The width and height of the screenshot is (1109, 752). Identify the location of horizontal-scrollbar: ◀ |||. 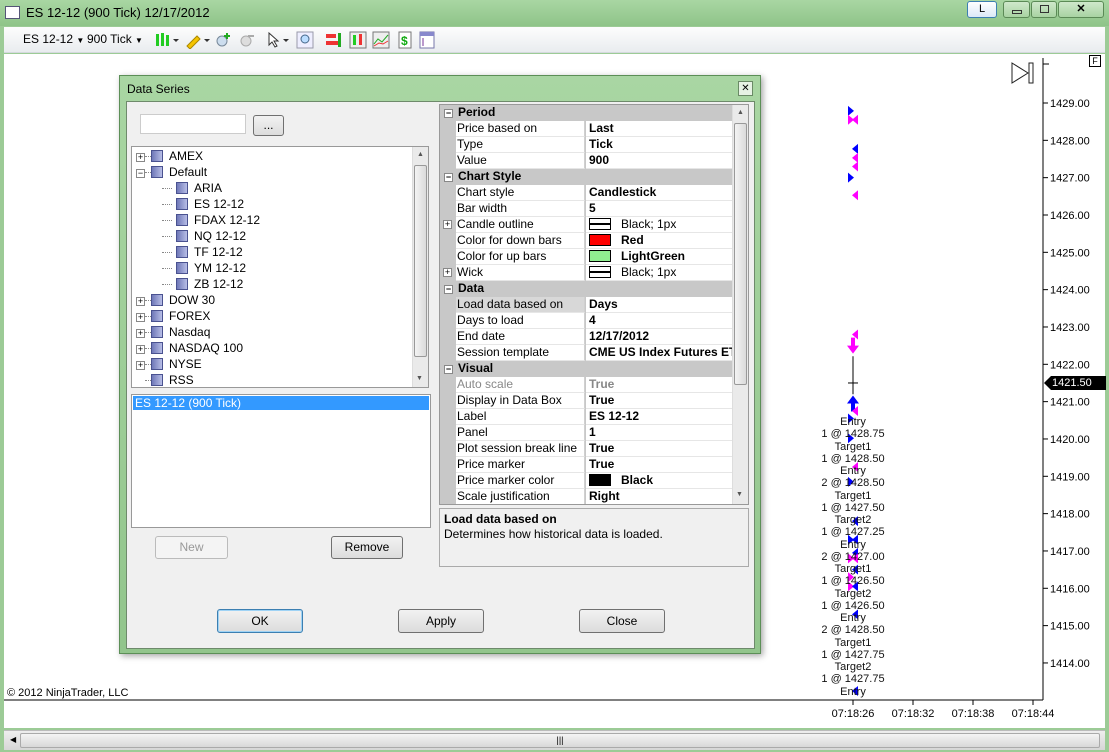
(554, 740).